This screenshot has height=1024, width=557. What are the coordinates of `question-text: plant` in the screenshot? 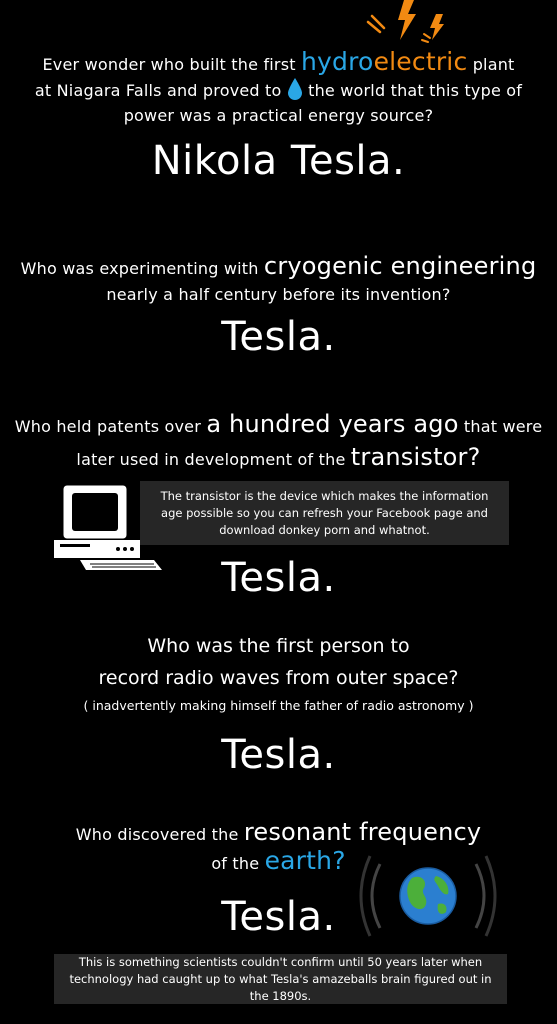 It's located at (493, 64).